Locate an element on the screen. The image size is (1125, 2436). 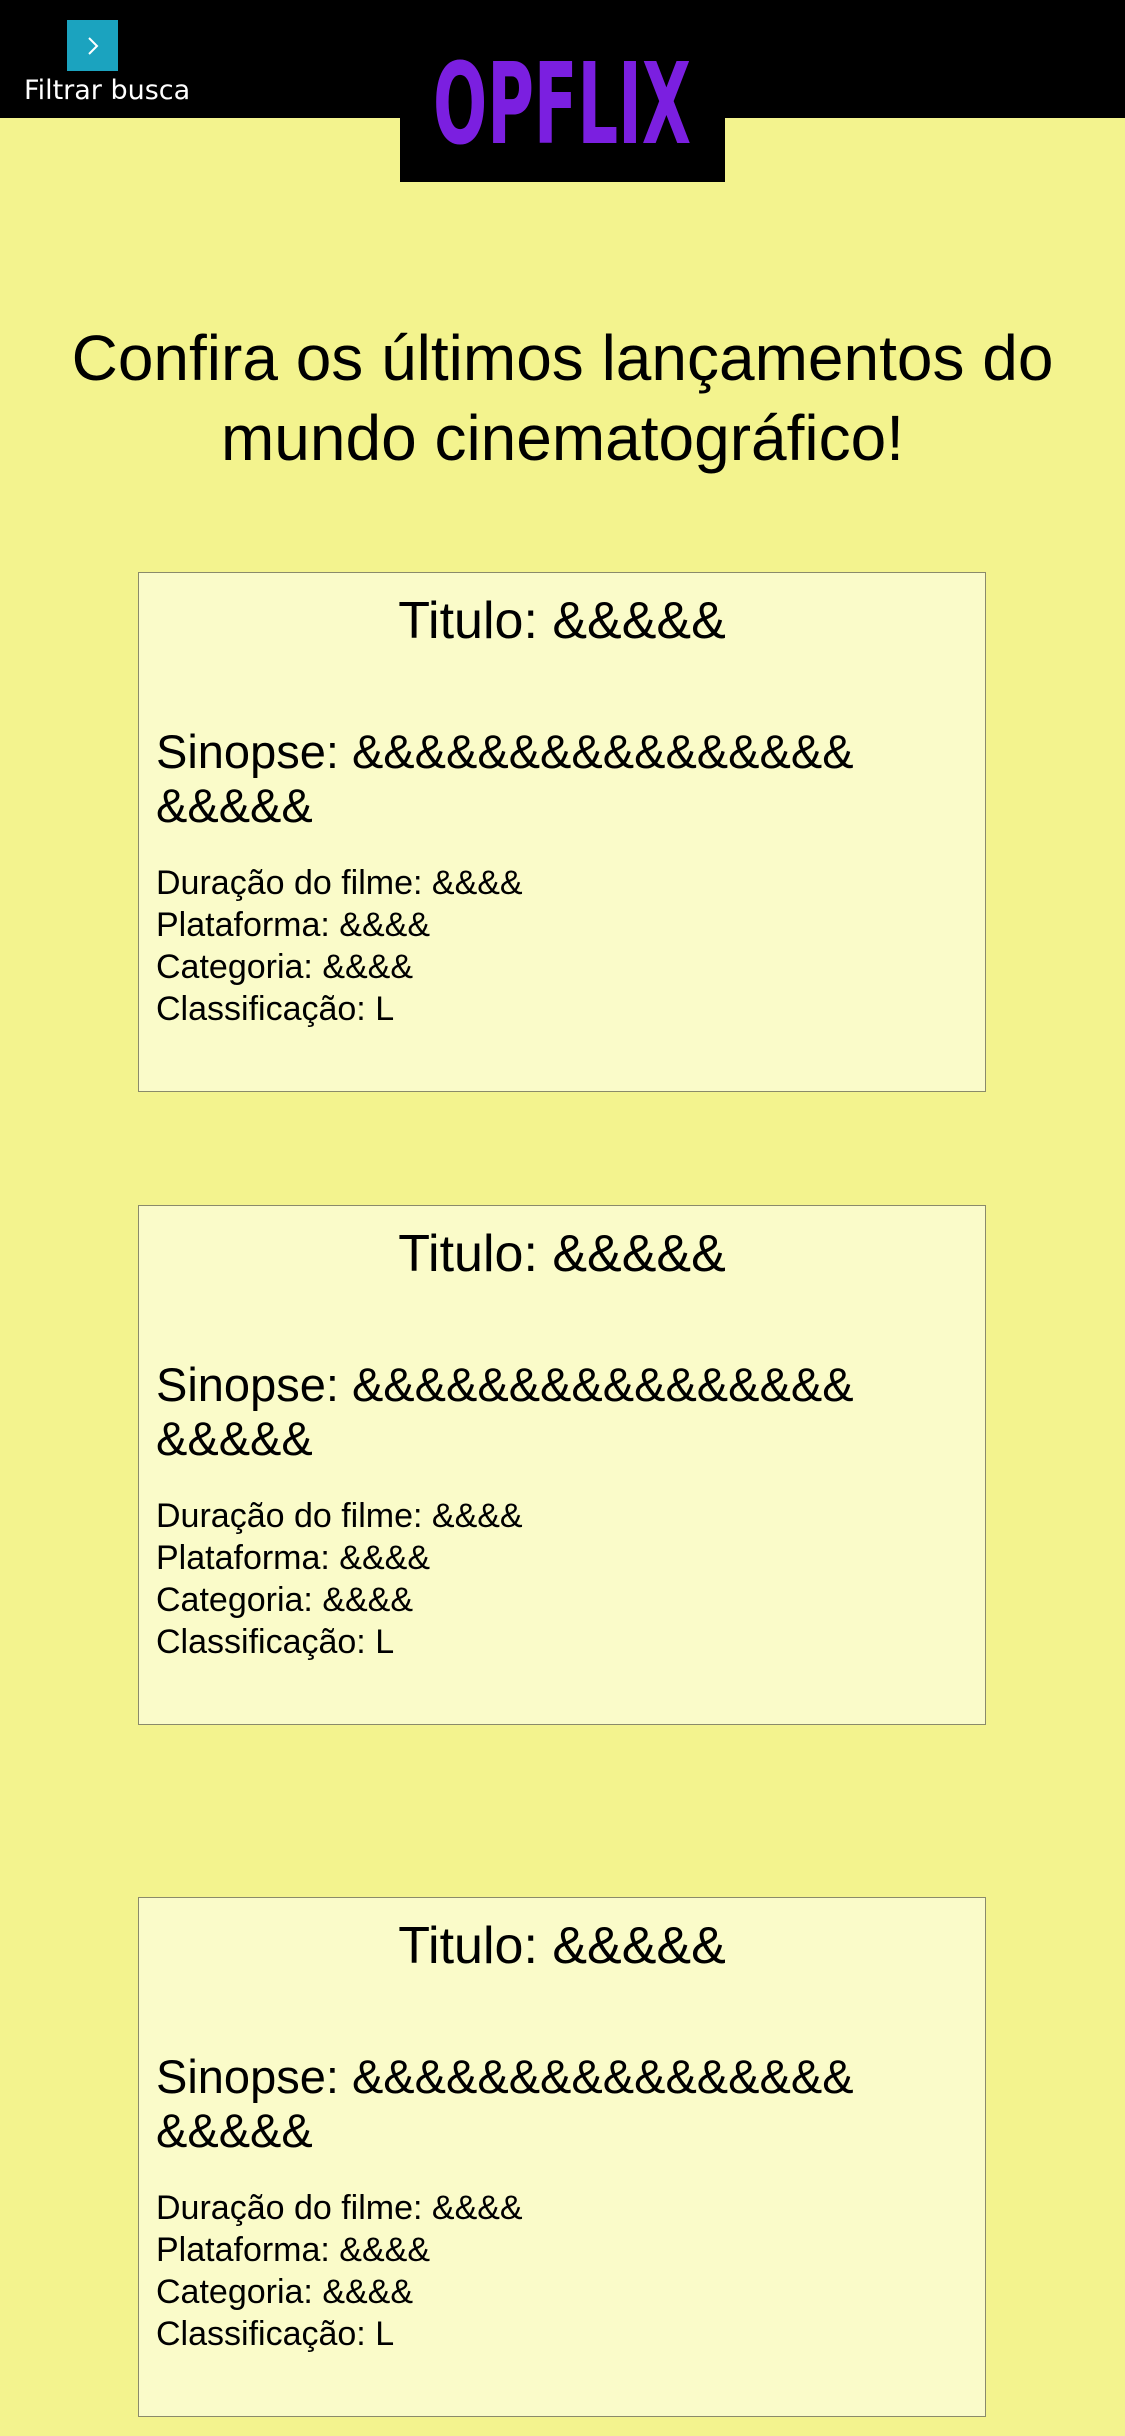
logo-text: OPFLIX is located at coordinates (562, 99).